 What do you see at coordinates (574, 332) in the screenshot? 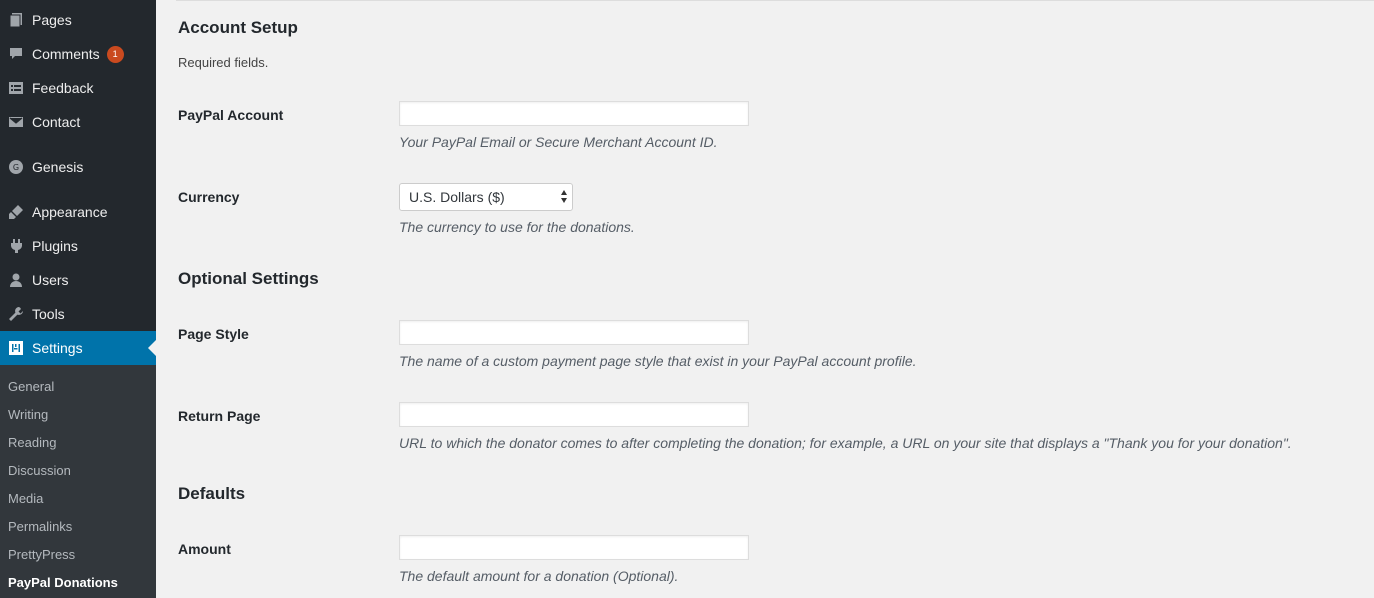
I see `page-style-input` at bounding box center [574, 332].